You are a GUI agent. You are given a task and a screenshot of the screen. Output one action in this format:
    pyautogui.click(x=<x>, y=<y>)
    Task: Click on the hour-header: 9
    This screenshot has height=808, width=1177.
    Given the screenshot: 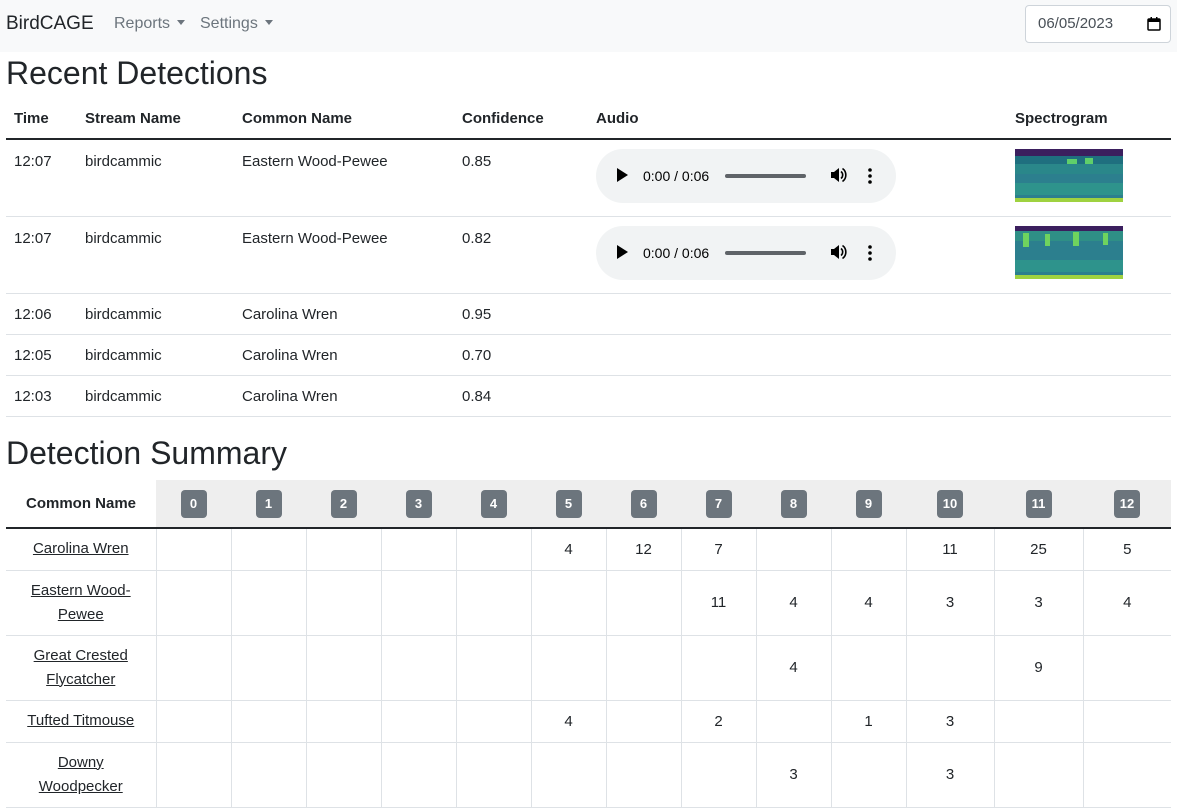 What is the action you would take?
    pyautogui.click(x=868, y=504)
    